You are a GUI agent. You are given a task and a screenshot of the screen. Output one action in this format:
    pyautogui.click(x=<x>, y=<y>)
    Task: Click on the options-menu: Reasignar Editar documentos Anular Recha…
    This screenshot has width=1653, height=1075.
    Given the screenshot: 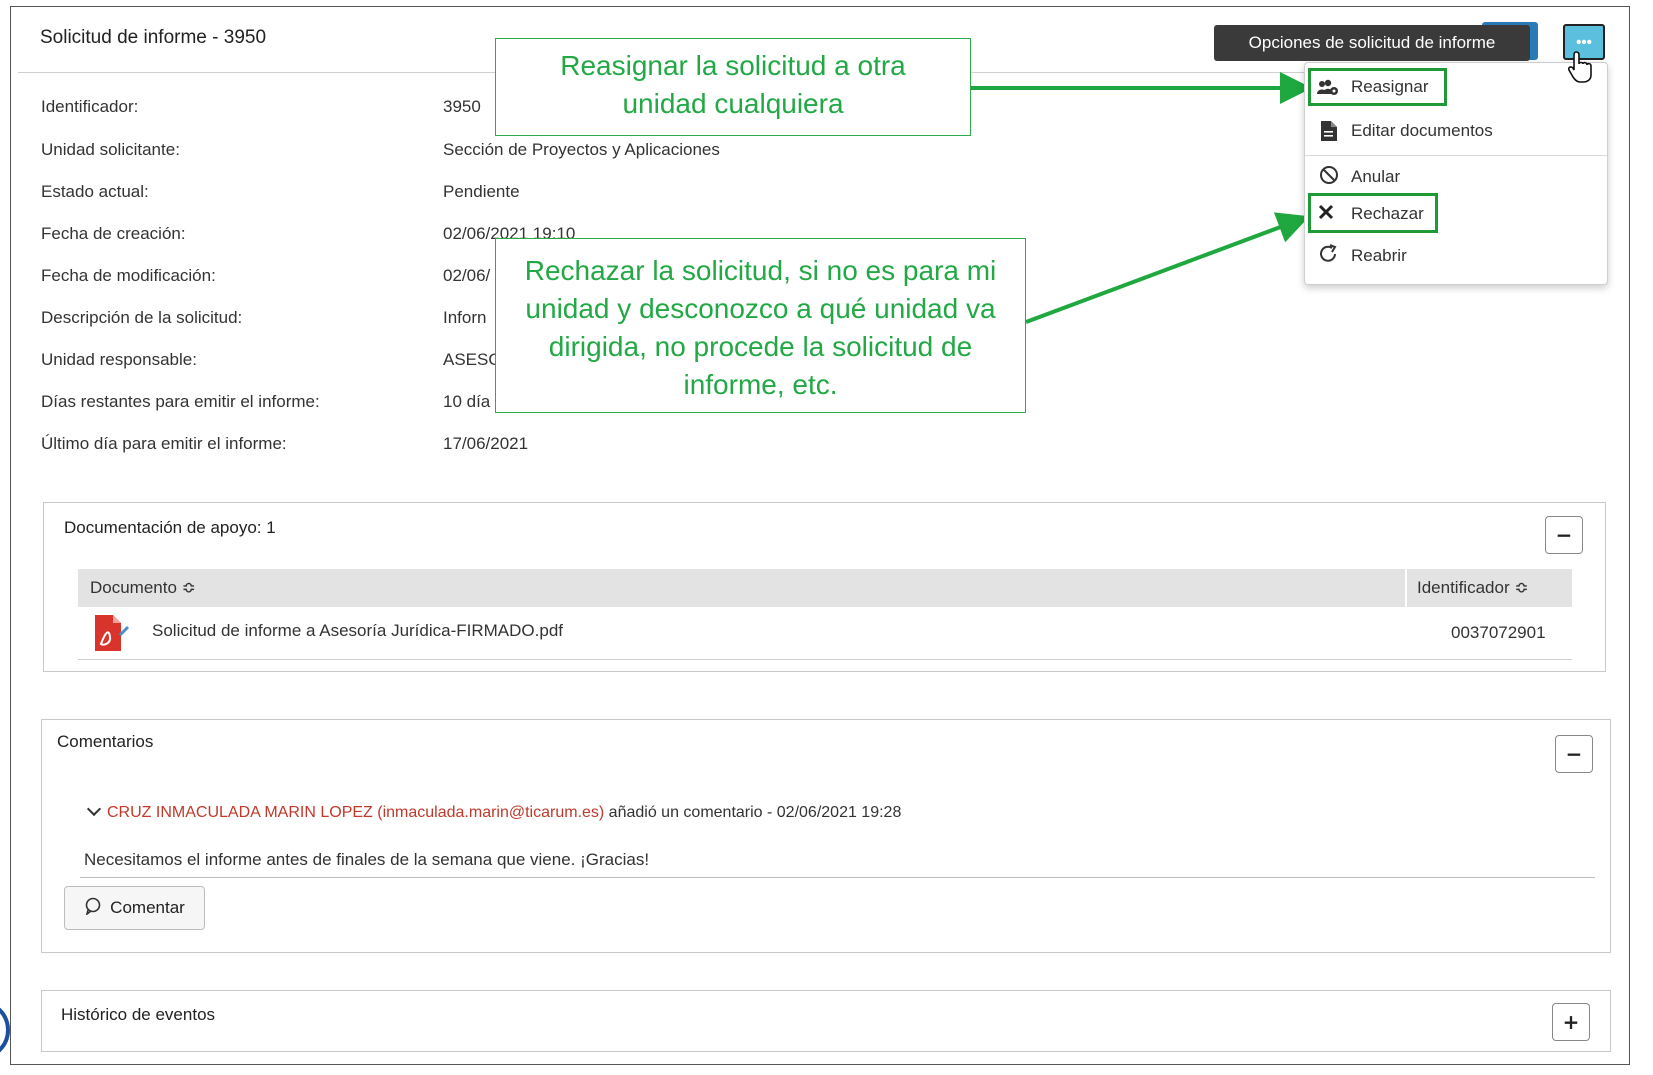 What is the action you would take?
    pyautogui.click(x=1456, y=173)
    